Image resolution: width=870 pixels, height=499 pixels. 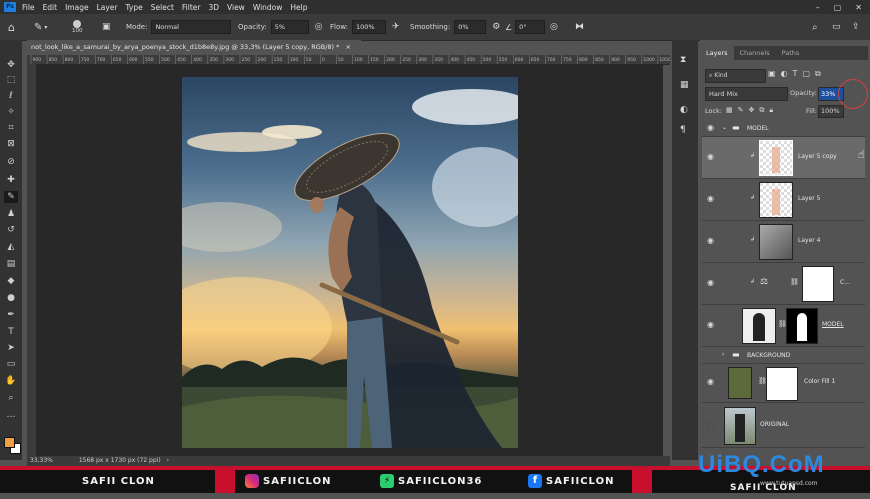 I want to click on menu-help: Help, so click(x=298, y=7).